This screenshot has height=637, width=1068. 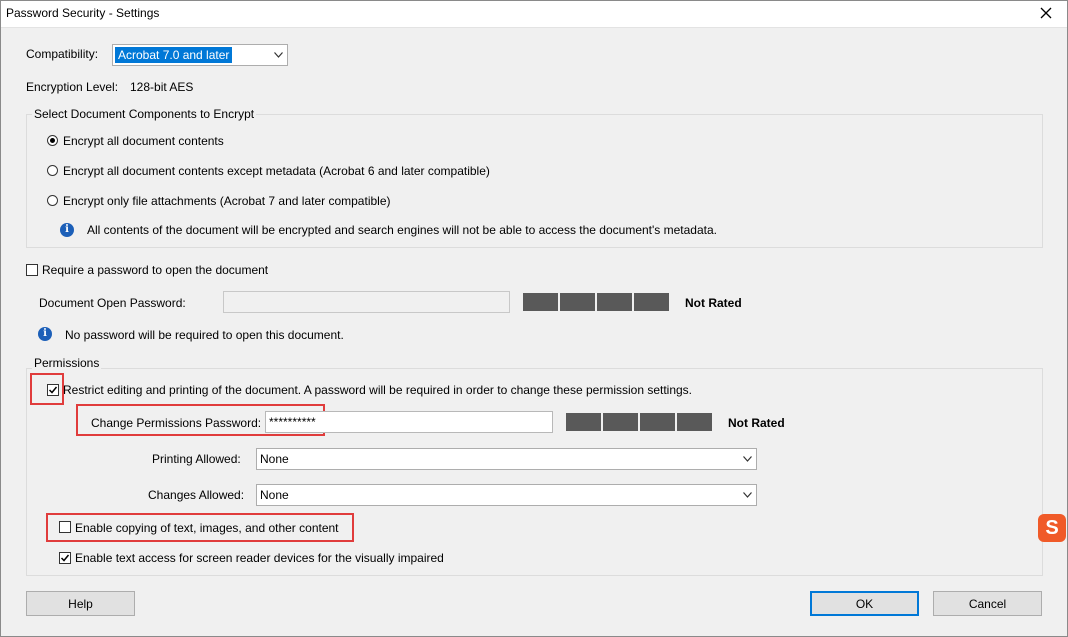 What do you see at coordinates (155, 270) in the screenshot?
I see `require-open-password-label: Require a password to open the document` at bounding box center [155, 270].